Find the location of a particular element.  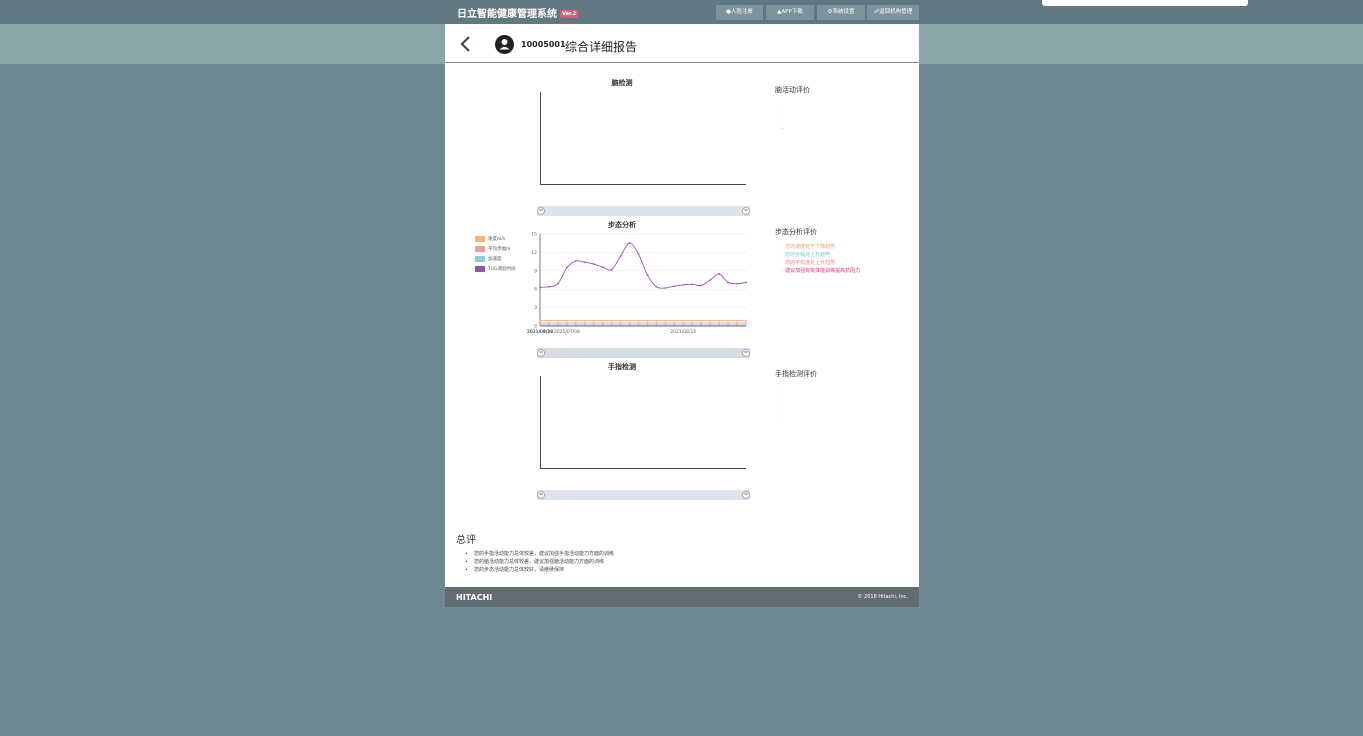

gait-eval-item: · 您的速度处于下降趋势 is located at coordinates (809, 247).